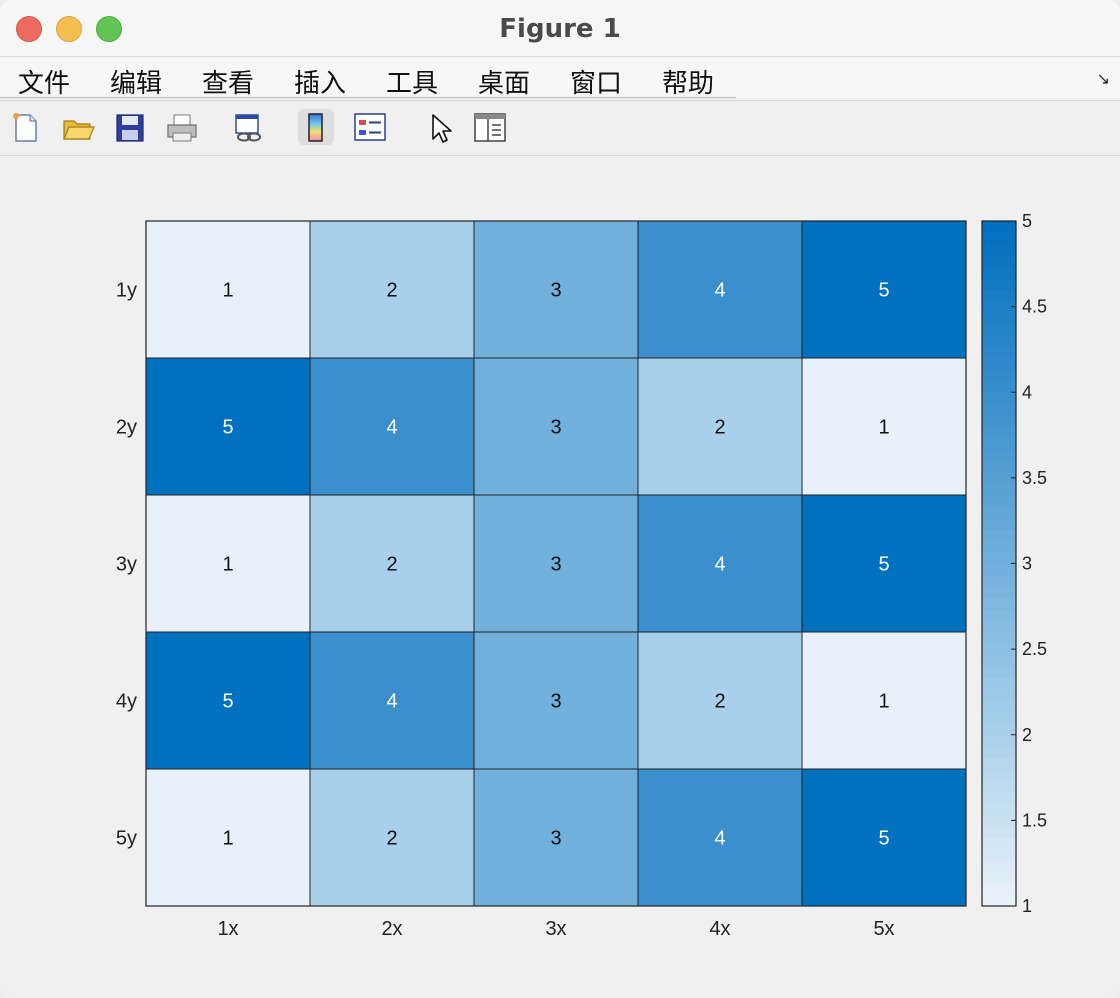  Describe the element at coordinates (883, 929) in the screenshot. I see `x-tick-label: 5x` at that location.